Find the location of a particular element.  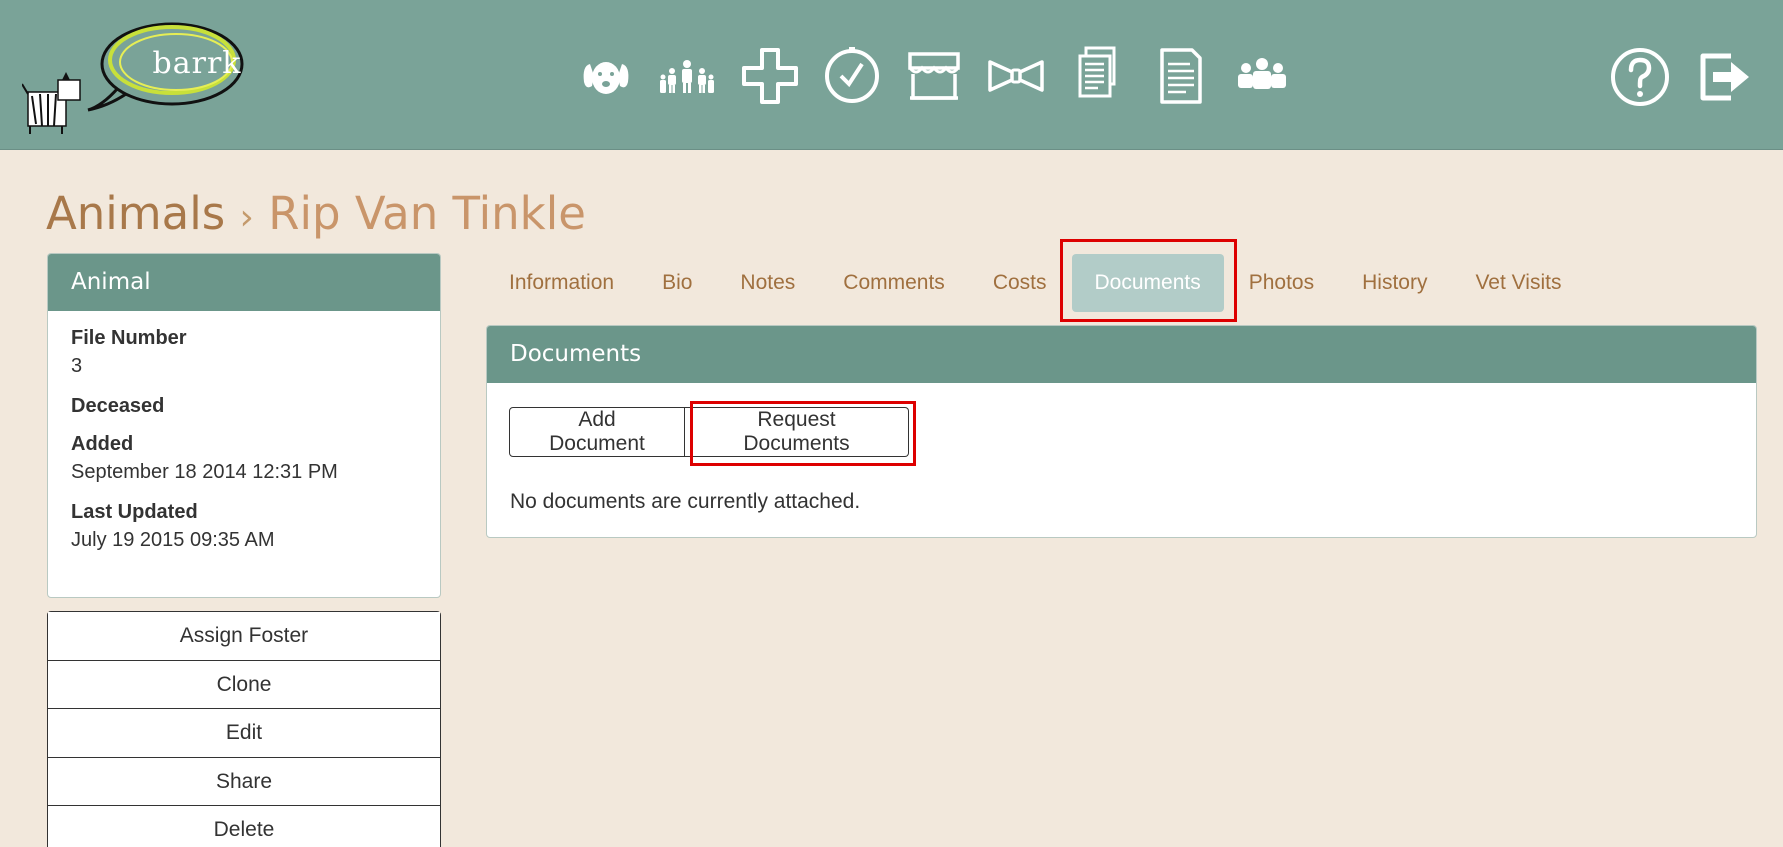

tab-vet-visits: Vet Visits is located at coordinates (1518, 283).